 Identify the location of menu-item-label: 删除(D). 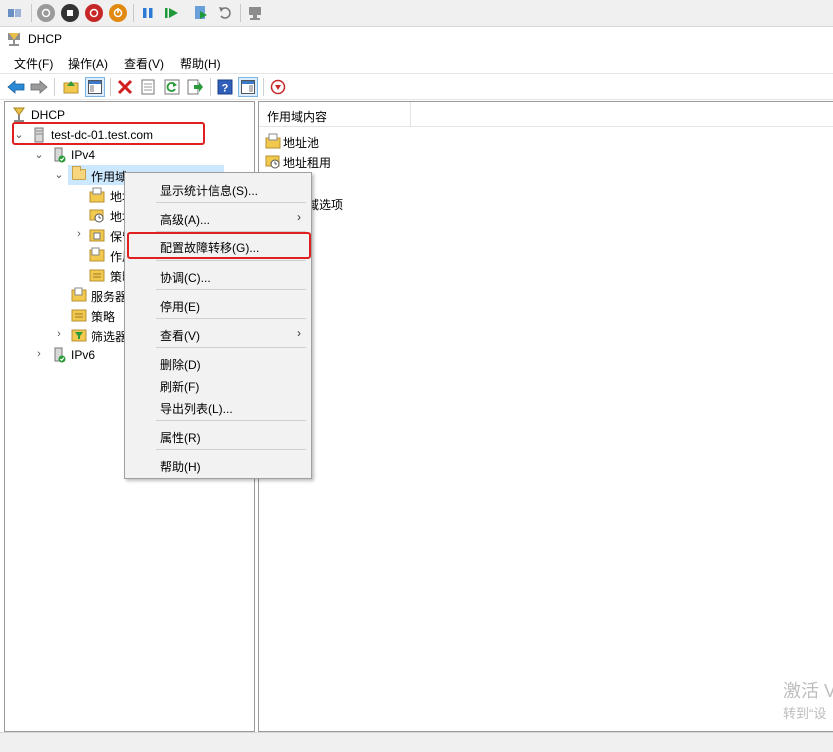
(180, 365).